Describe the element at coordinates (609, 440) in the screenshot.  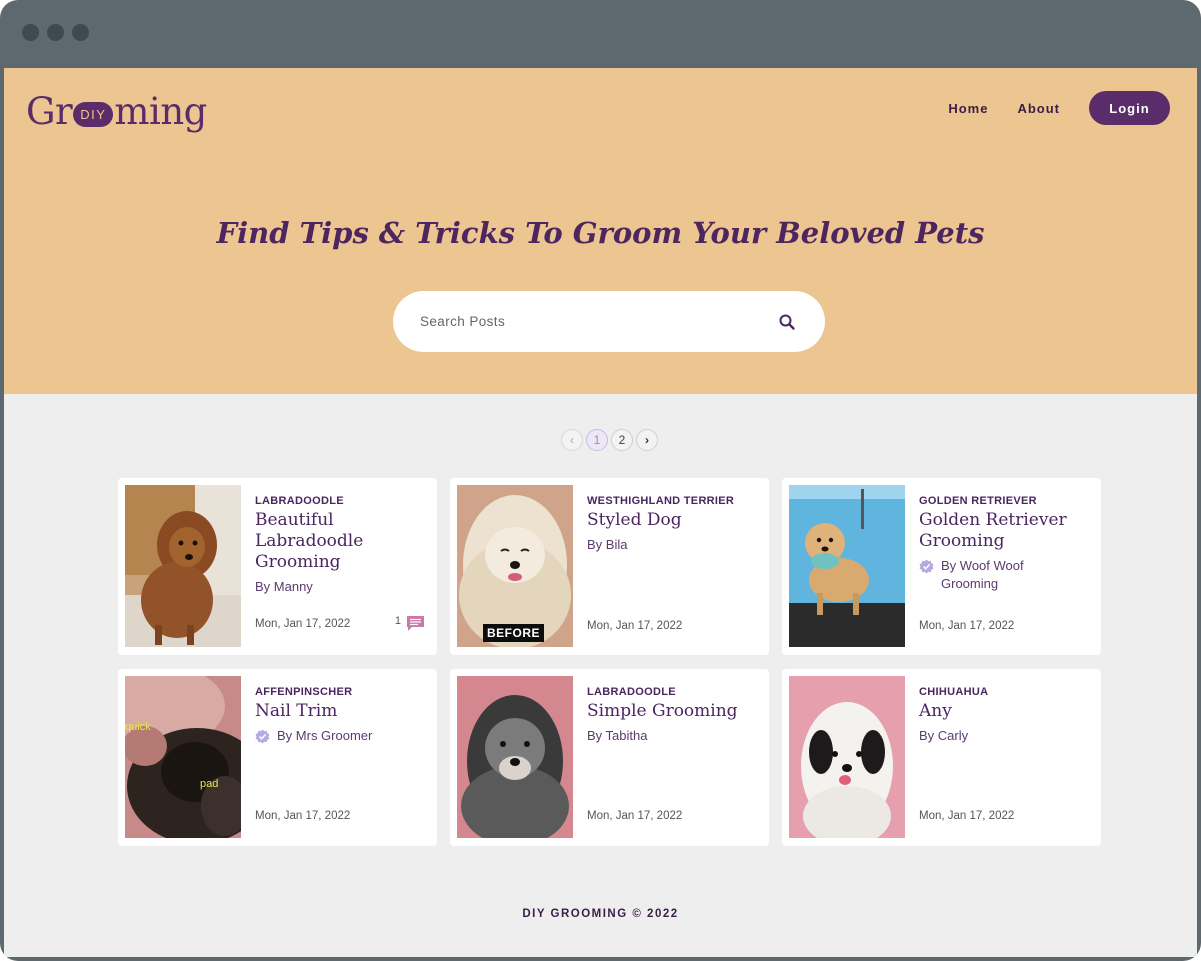
I see `pagination: ‹ 1 2 ›` at that location.